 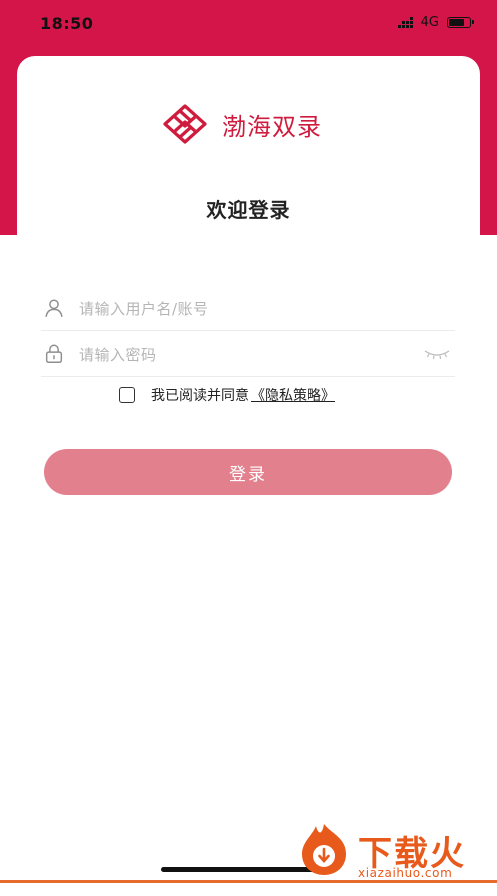 What do you see at coordinates (405, 22) in the screenshot?
I see `signal-icon` at bounding box center [405, 22].